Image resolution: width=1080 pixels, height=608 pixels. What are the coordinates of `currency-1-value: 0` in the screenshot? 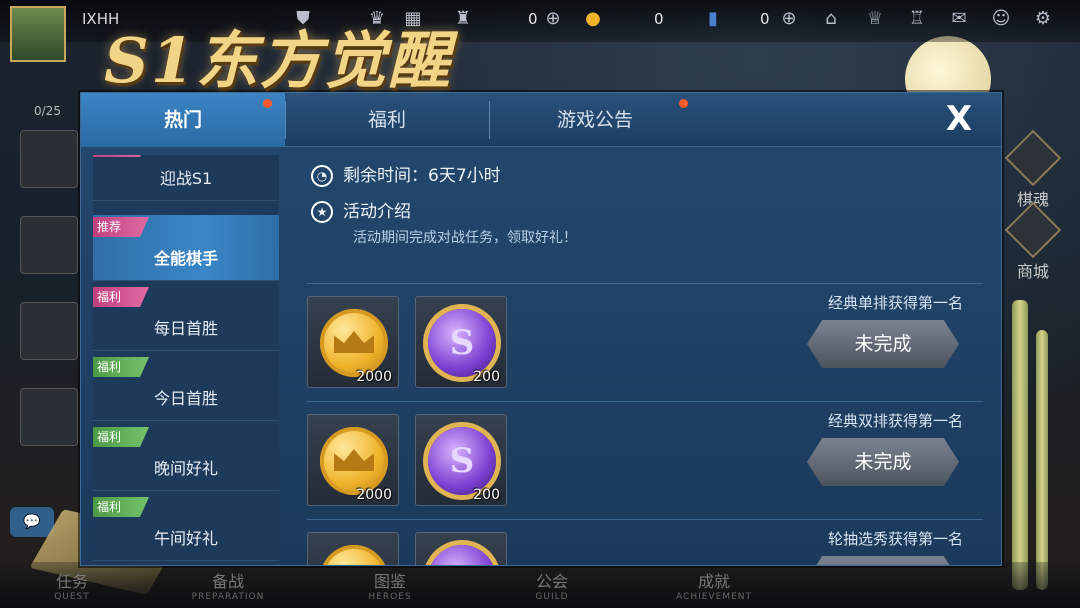 It's located at (533, 19).